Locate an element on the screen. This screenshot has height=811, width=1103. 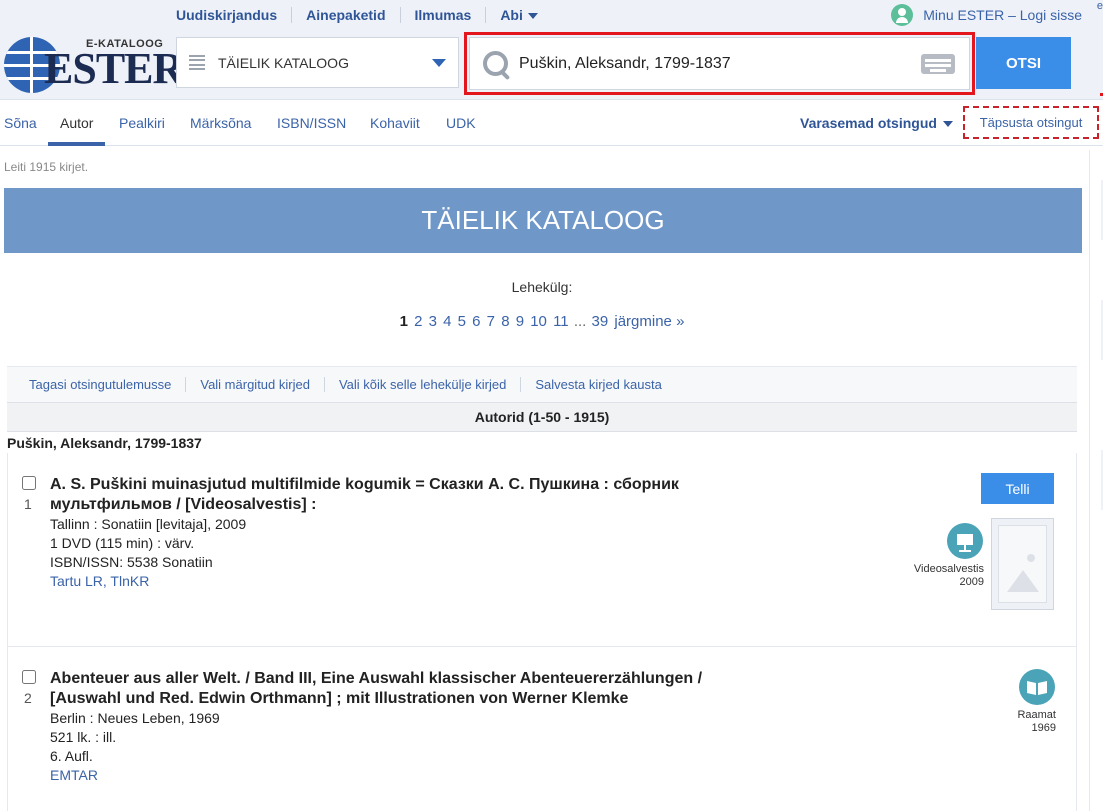
topnav-news: Uudiskirjandus is located at coordinates (226, 15).